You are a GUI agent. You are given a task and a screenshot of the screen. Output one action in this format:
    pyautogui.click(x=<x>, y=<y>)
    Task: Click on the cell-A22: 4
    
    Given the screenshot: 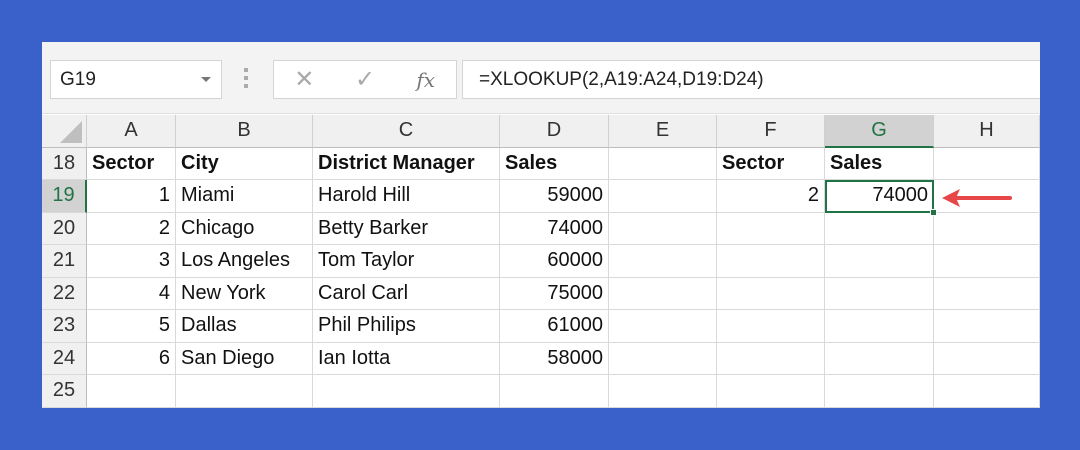 What is the action you would take?
    pyautogui.click(x=131, y=293)
    